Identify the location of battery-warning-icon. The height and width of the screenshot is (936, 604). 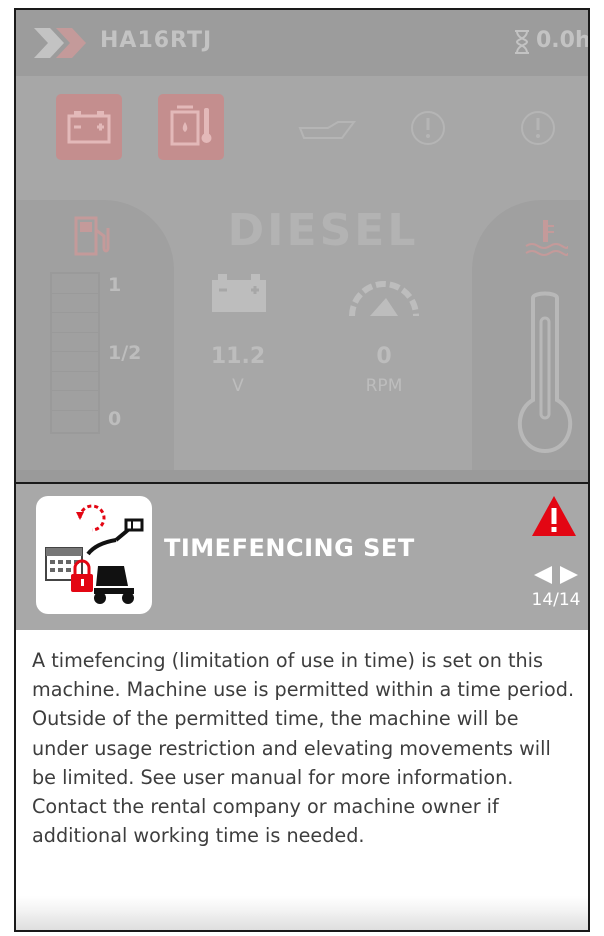
(89, 127).